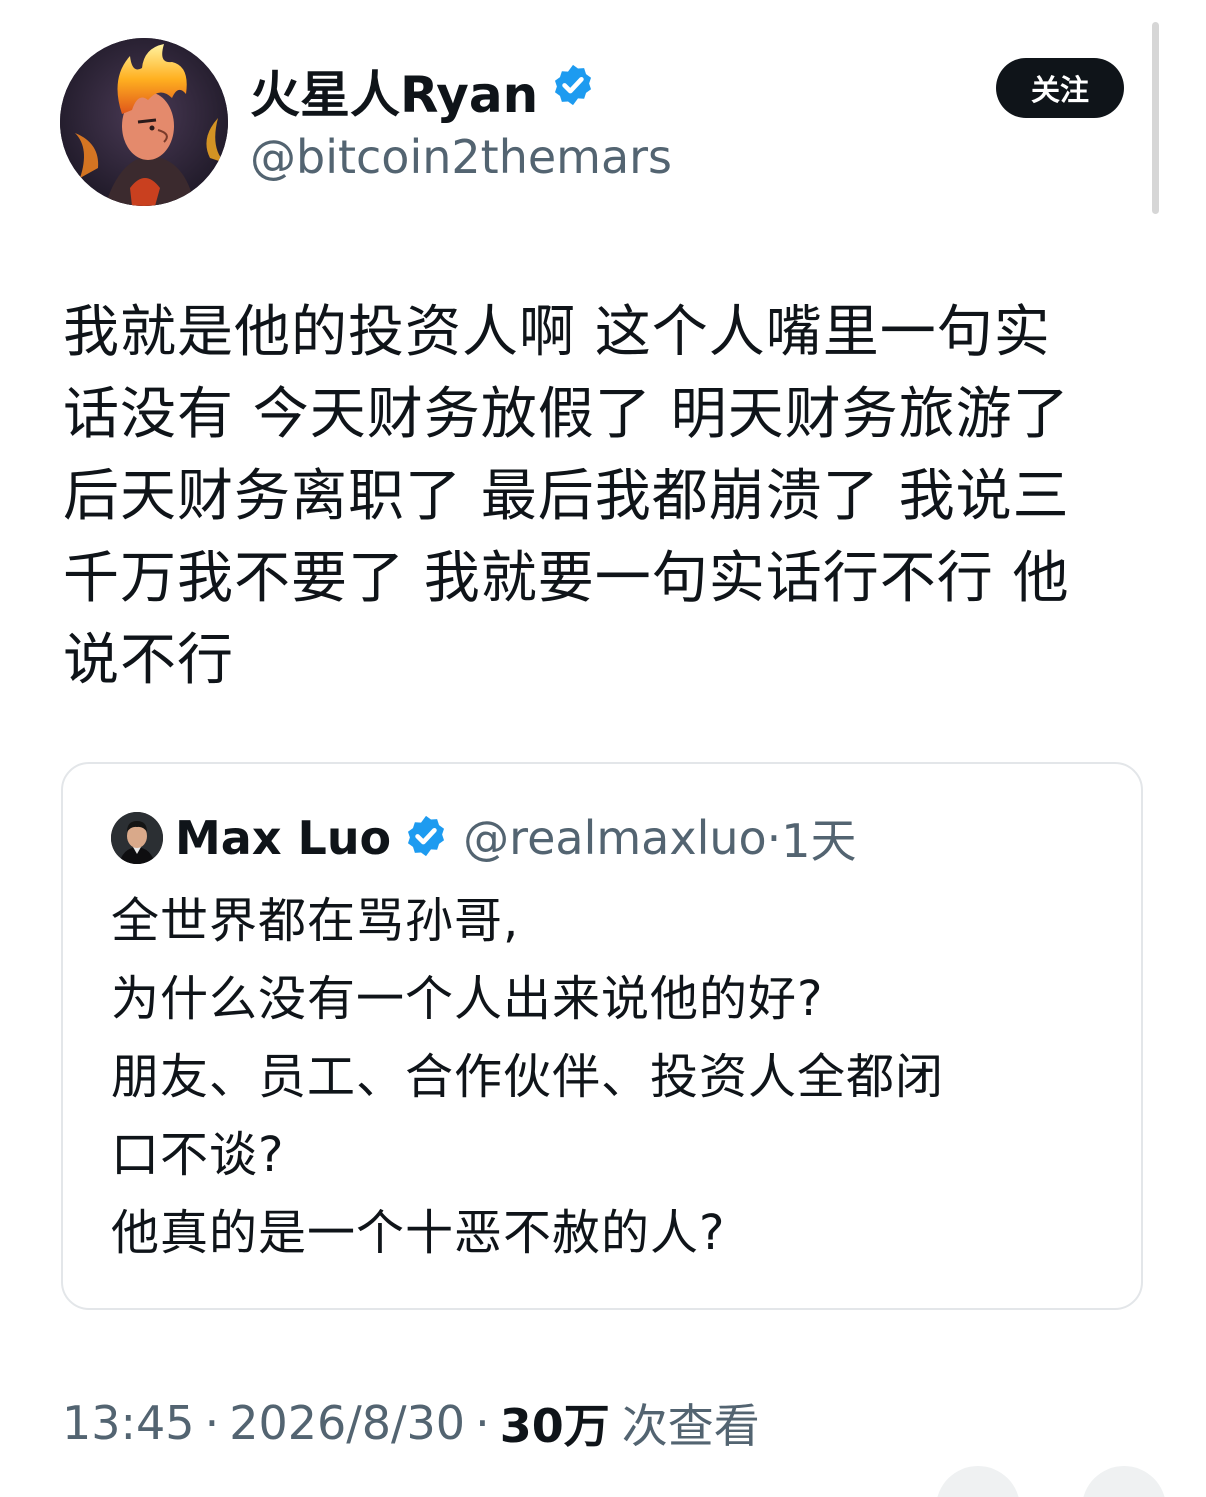 The width and height of the screenshot is (1206, 1497). What do you see at coordinates (137, 838) in the screenshot?
I see `quoted-author-avatar` at bounding box center [137, 838].